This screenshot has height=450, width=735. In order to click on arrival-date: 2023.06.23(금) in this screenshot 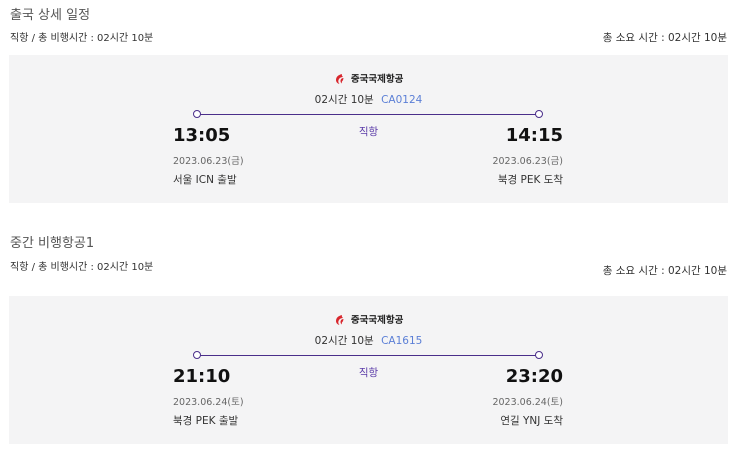, I will do `click(527, 161)`.